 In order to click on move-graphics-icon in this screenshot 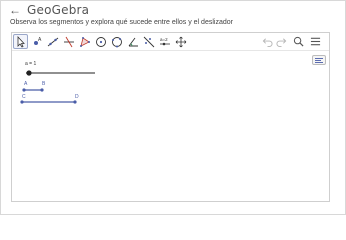, I will do `click(180, 41)`.